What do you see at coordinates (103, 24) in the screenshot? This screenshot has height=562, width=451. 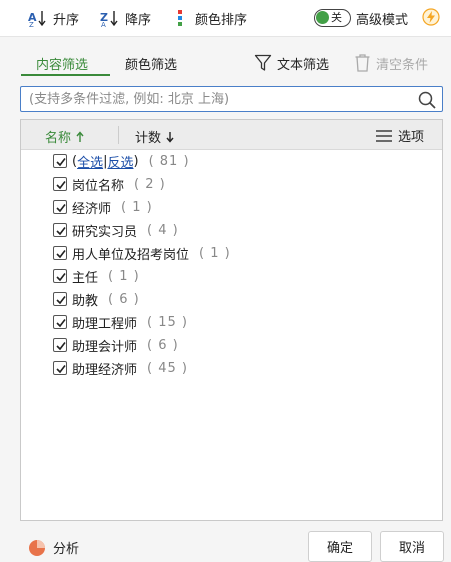 I see `svg-text: A` at bounding box center [103, 24].